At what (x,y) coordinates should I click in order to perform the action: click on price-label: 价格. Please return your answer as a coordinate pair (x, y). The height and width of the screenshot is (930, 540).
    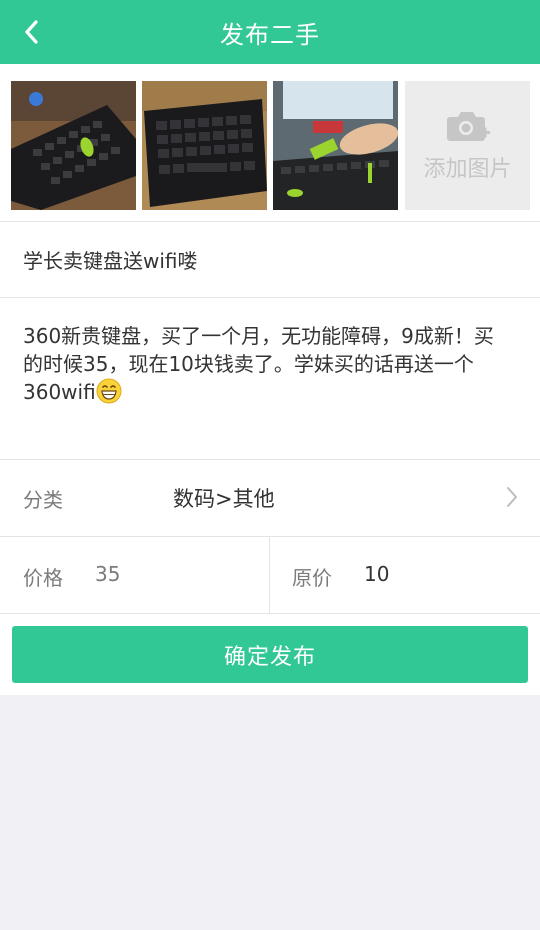
    Looking at the image, I should click on (43, 578).